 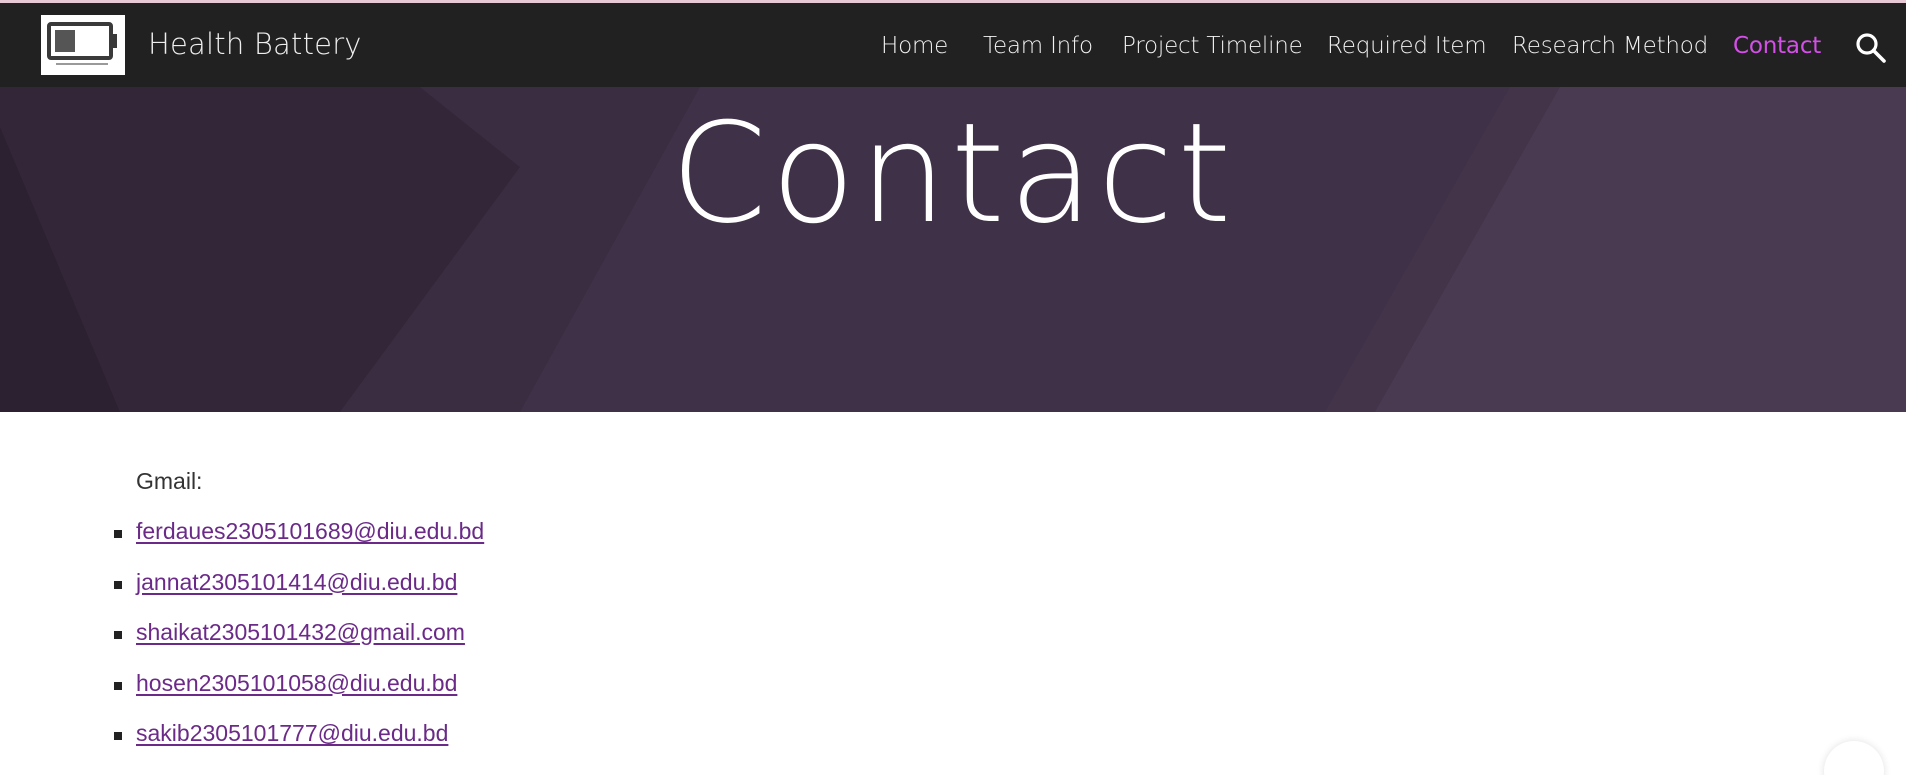 What do you see at coordinates (1407, 46) in the screenshot?
I see `nav-required-item: Required Item` at bounding box center [1407, 46].